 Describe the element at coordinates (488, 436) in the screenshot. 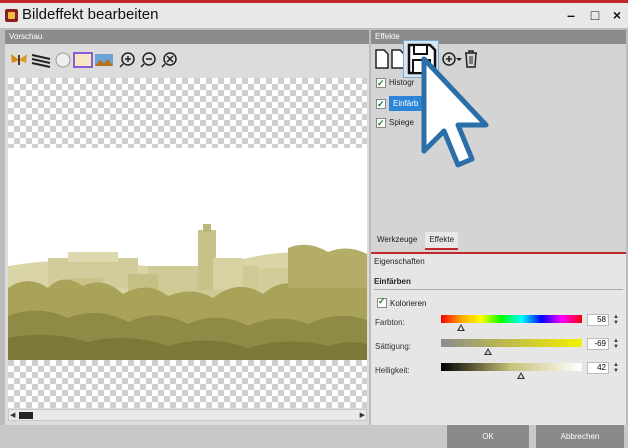

I see `ok-button: OK` at that location.